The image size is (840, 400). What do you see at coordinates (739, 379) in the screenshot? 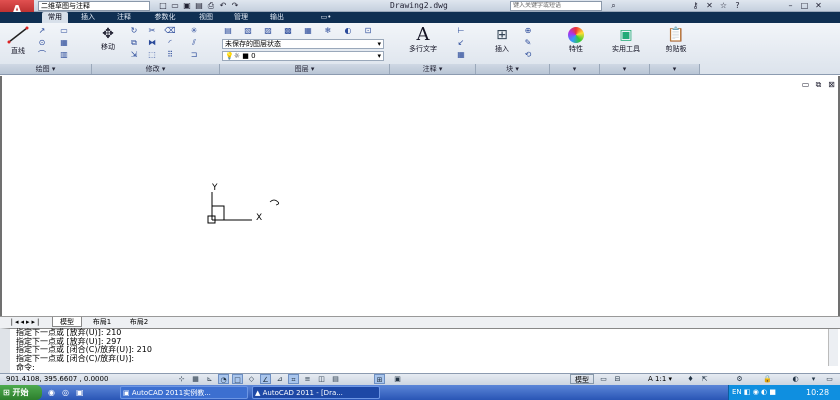
I see `workspace-switch-icon: ⚙` at bounding box center [739, 379].